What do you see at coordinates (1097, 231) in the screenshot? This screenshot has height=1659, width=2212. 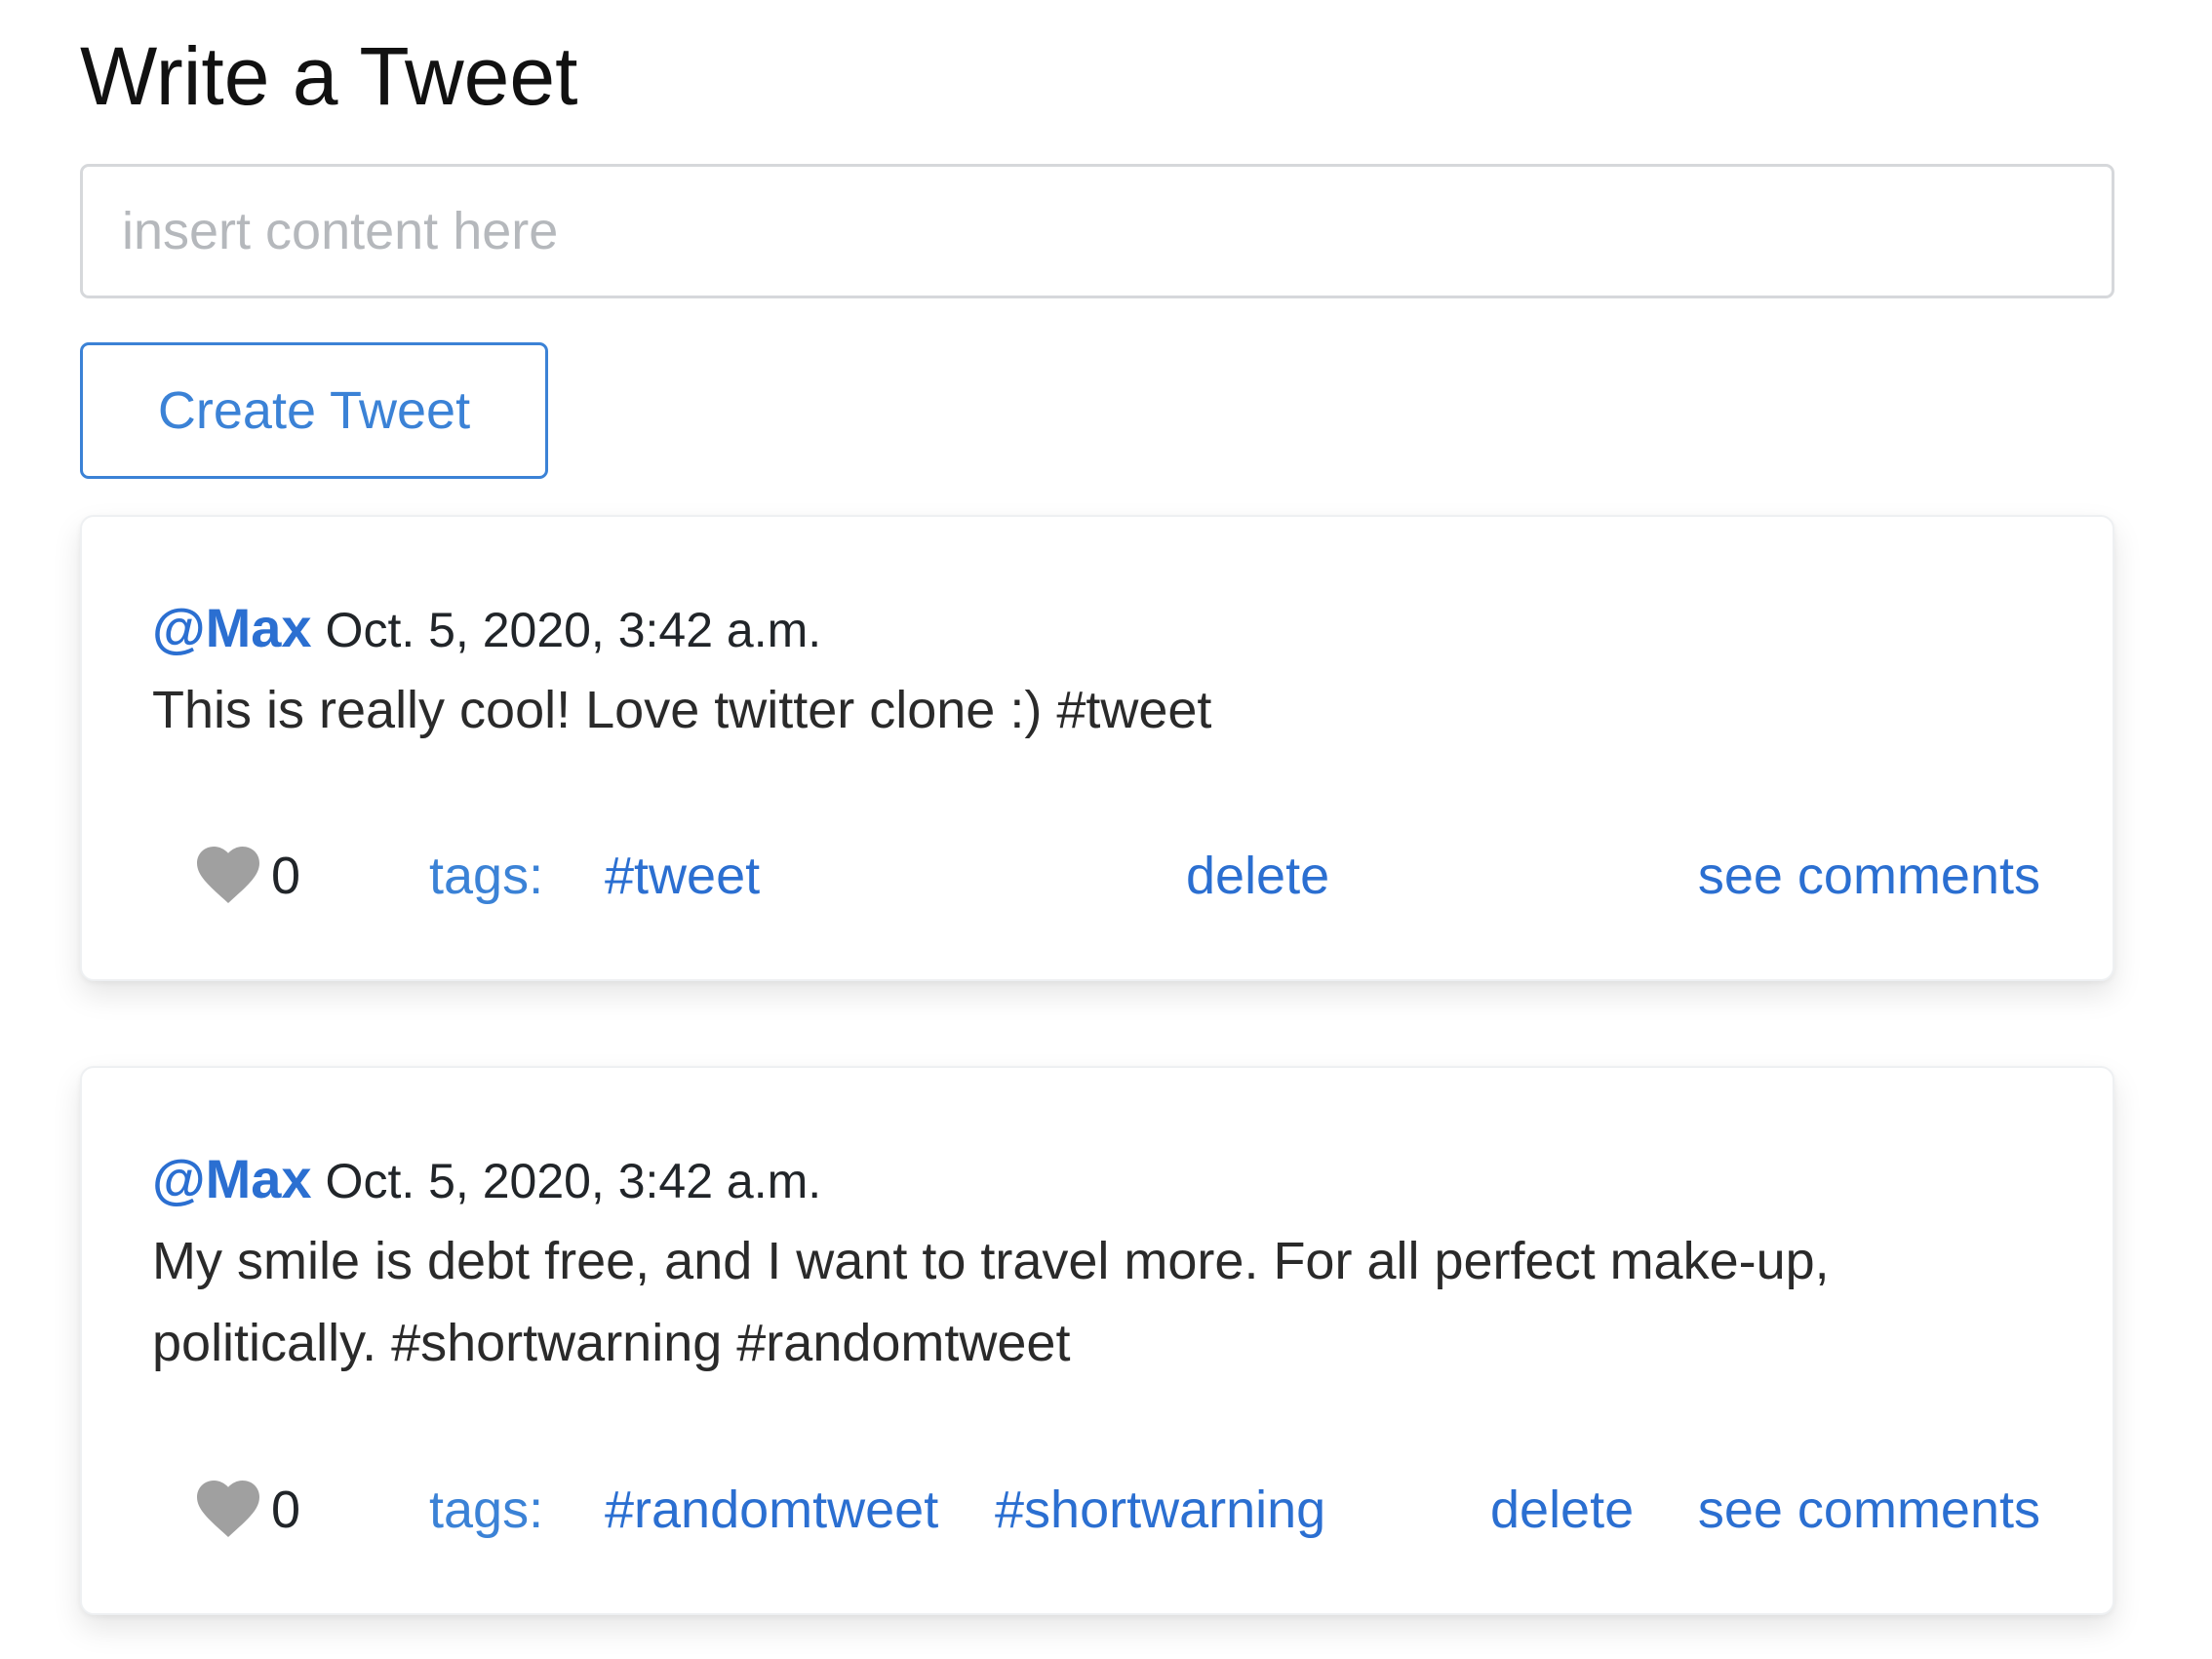 I see `tweet-content-input` at bounding box center [1097, 231].